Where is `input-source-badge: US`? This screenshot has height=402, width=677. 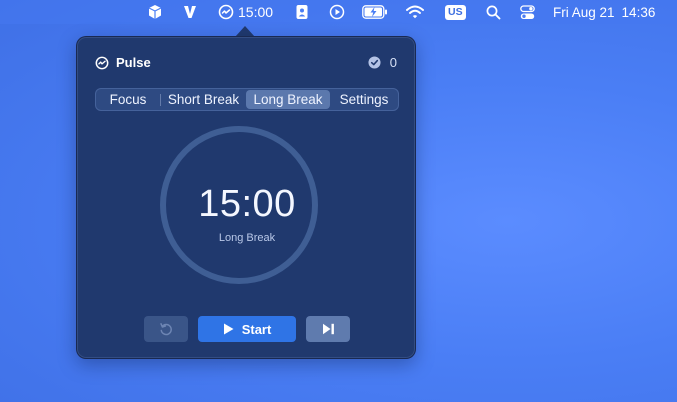
input-source-badge: US is located at coordinates (455, 12).